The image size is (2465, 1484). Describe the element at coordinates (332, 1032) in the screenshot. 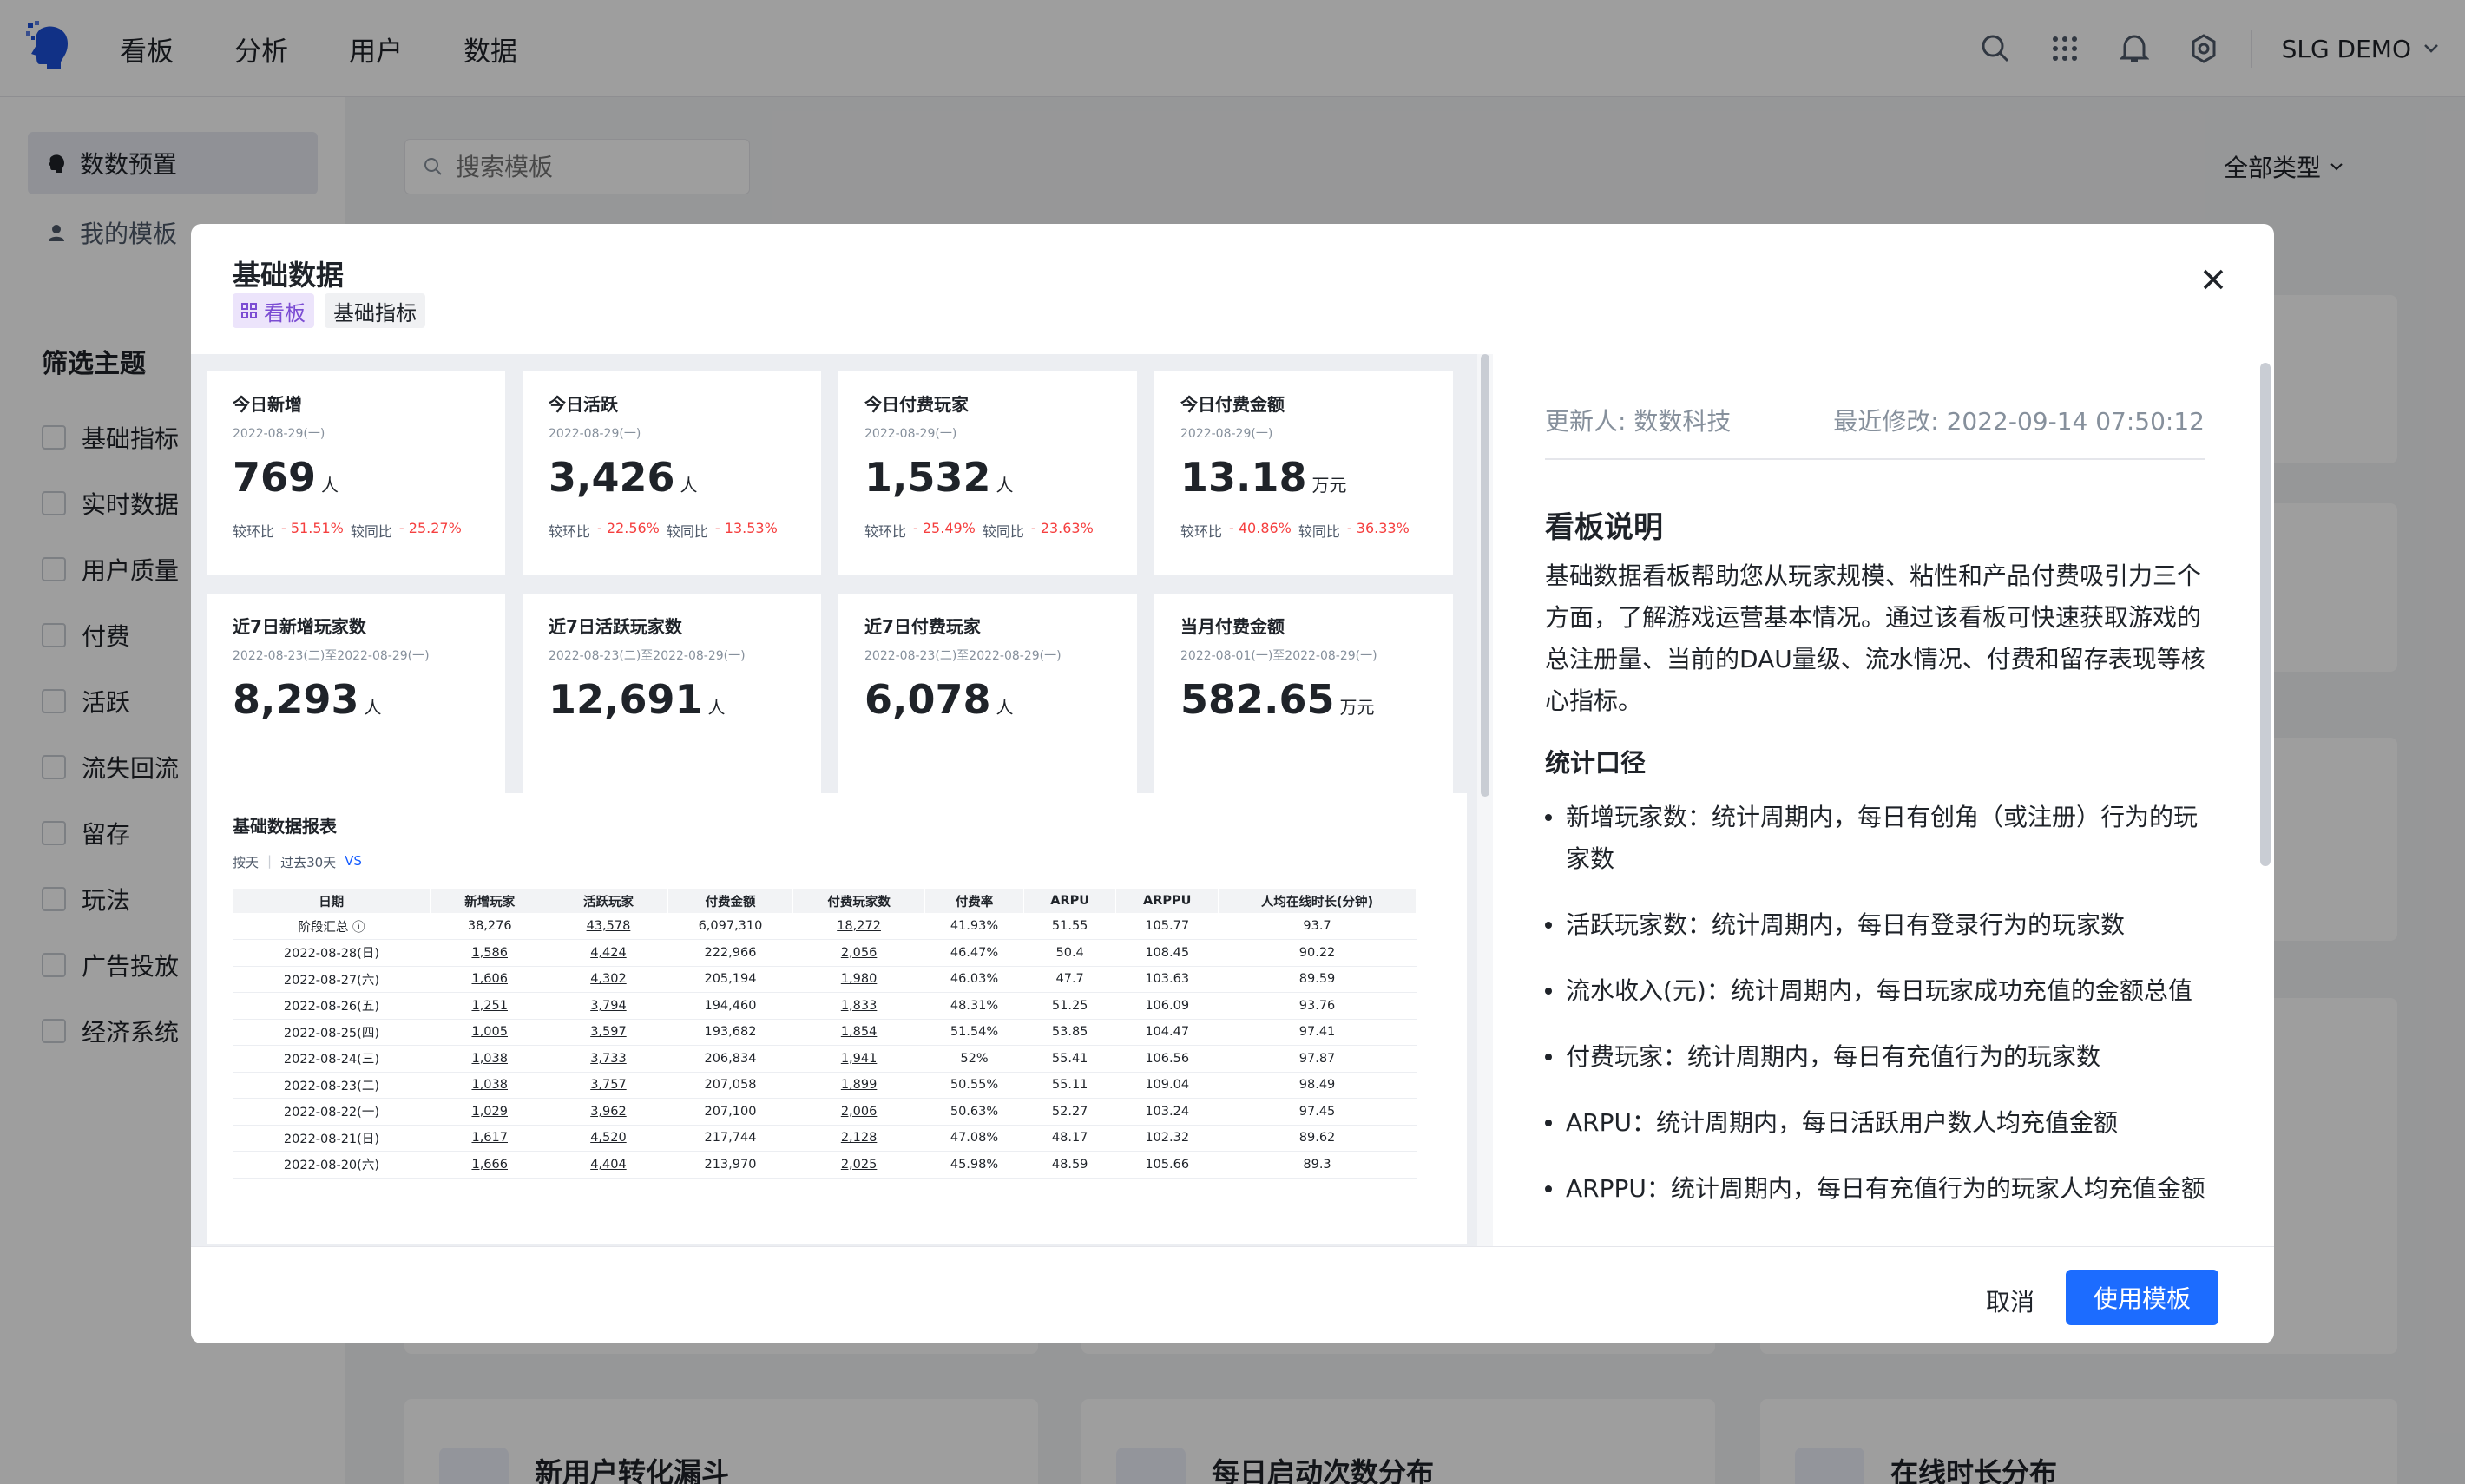

I see `table-cell: 2022-08-25(四)` at that location.